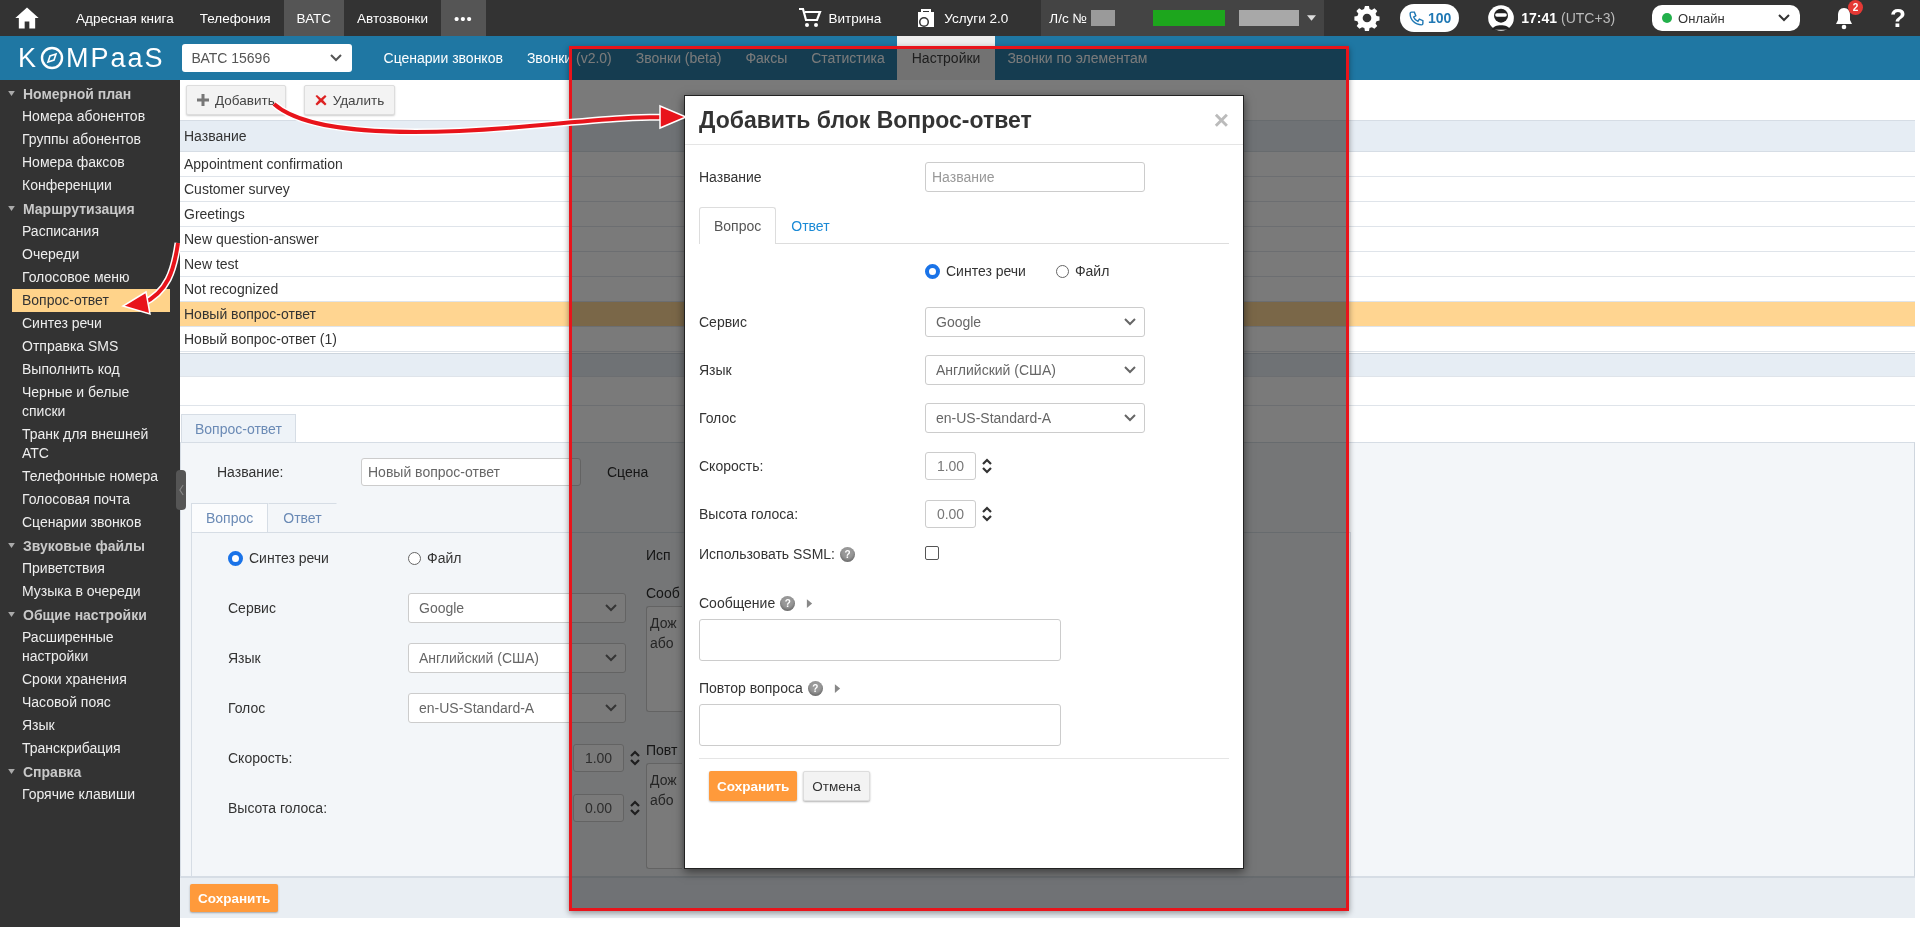 The width and height of the screenshot is (1920, 927). Describe the element at coordinates (737, 603) in the screenshot. I see `field-label: Сообщение` at that location.